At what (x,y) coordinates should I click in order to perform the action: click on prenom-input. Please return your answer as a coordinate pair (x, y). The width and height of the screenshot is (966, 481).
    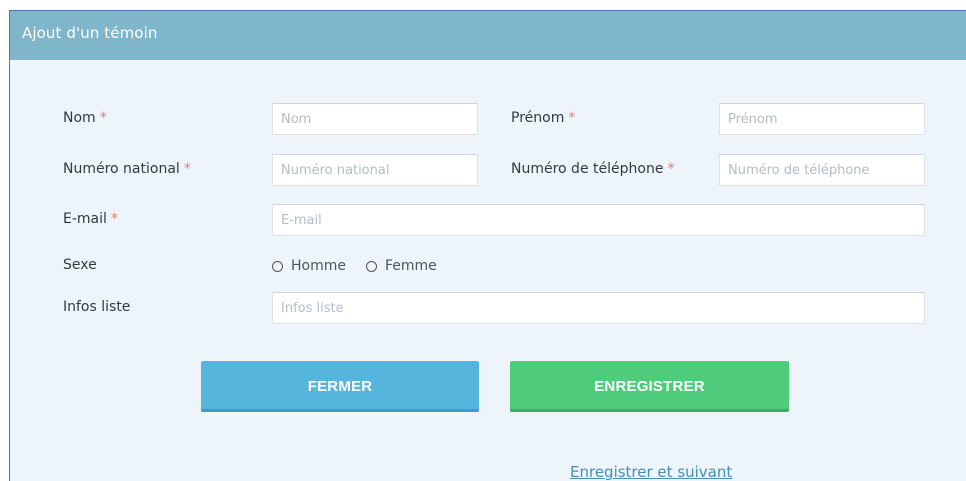
    Looking at the image, I should click on (822, 119).